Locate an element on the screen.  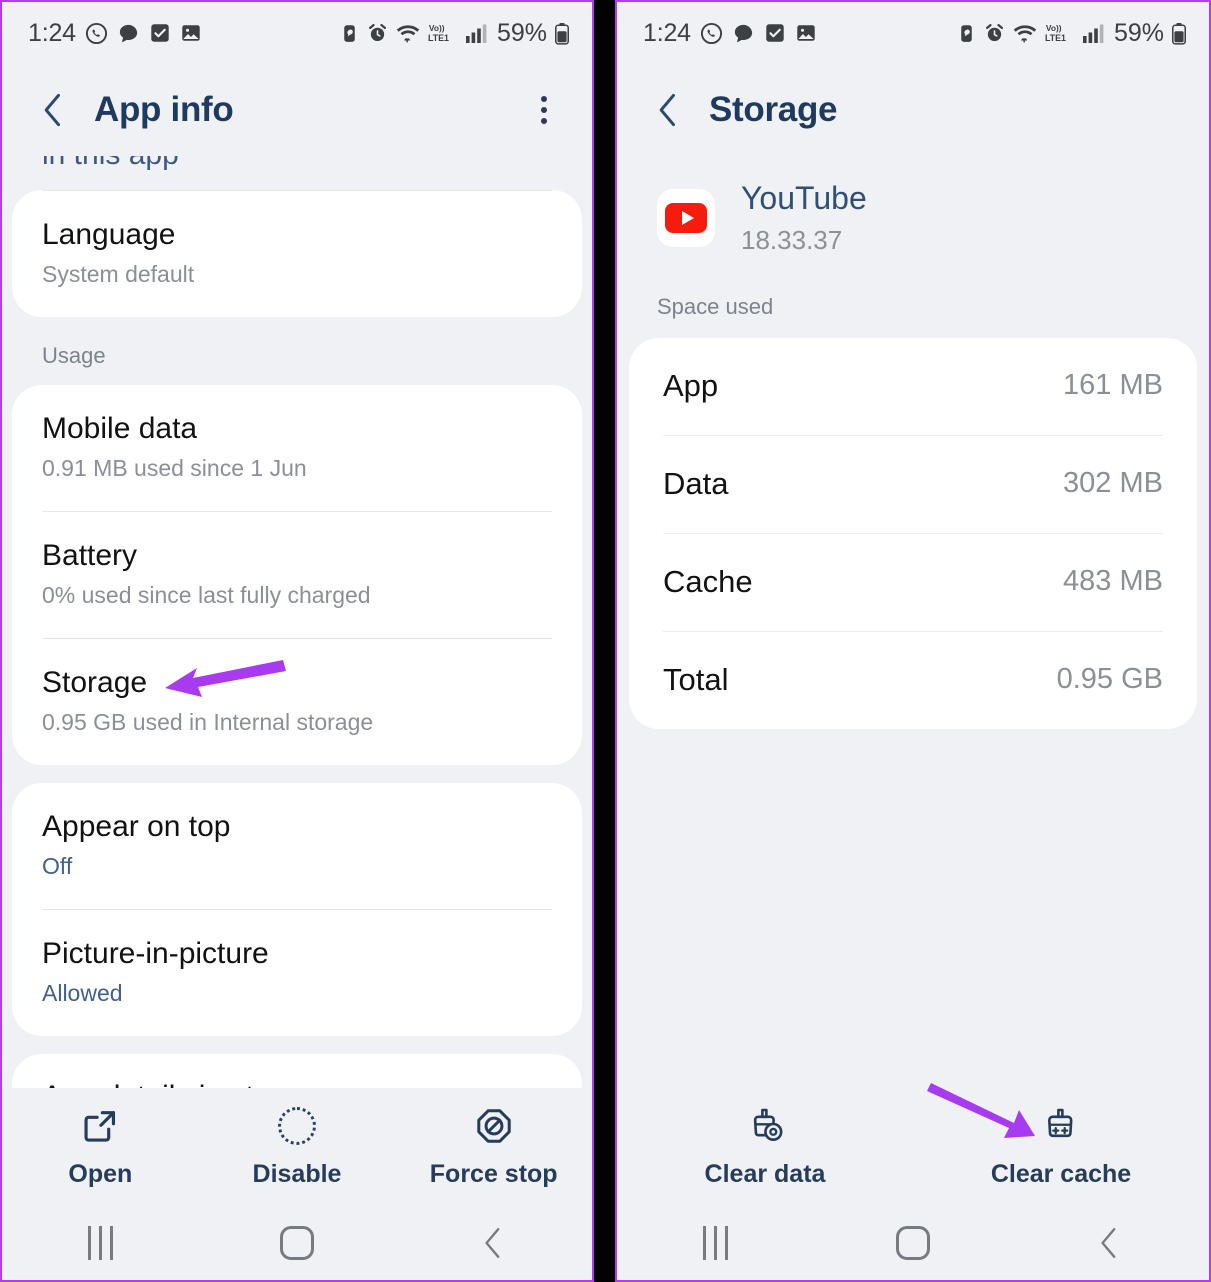
youtube-play-badge is located at coordinates (686, 217).